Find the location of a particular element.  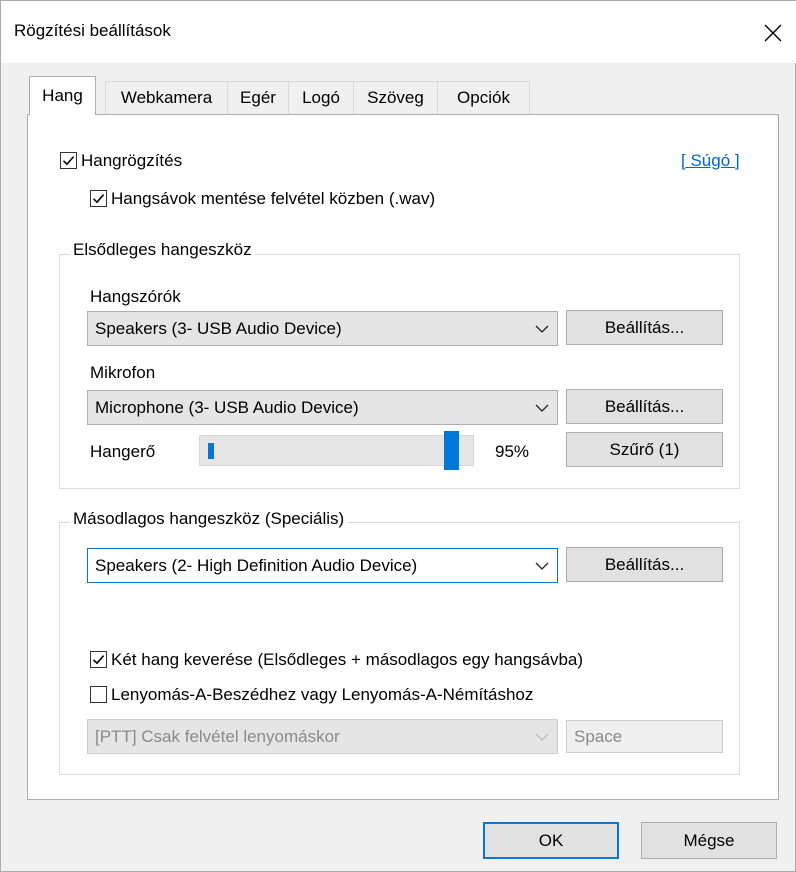

ptt-mode-dropdown: [PTT] Csak felvétel lenyomáskor is located at coordinates (322, 736).